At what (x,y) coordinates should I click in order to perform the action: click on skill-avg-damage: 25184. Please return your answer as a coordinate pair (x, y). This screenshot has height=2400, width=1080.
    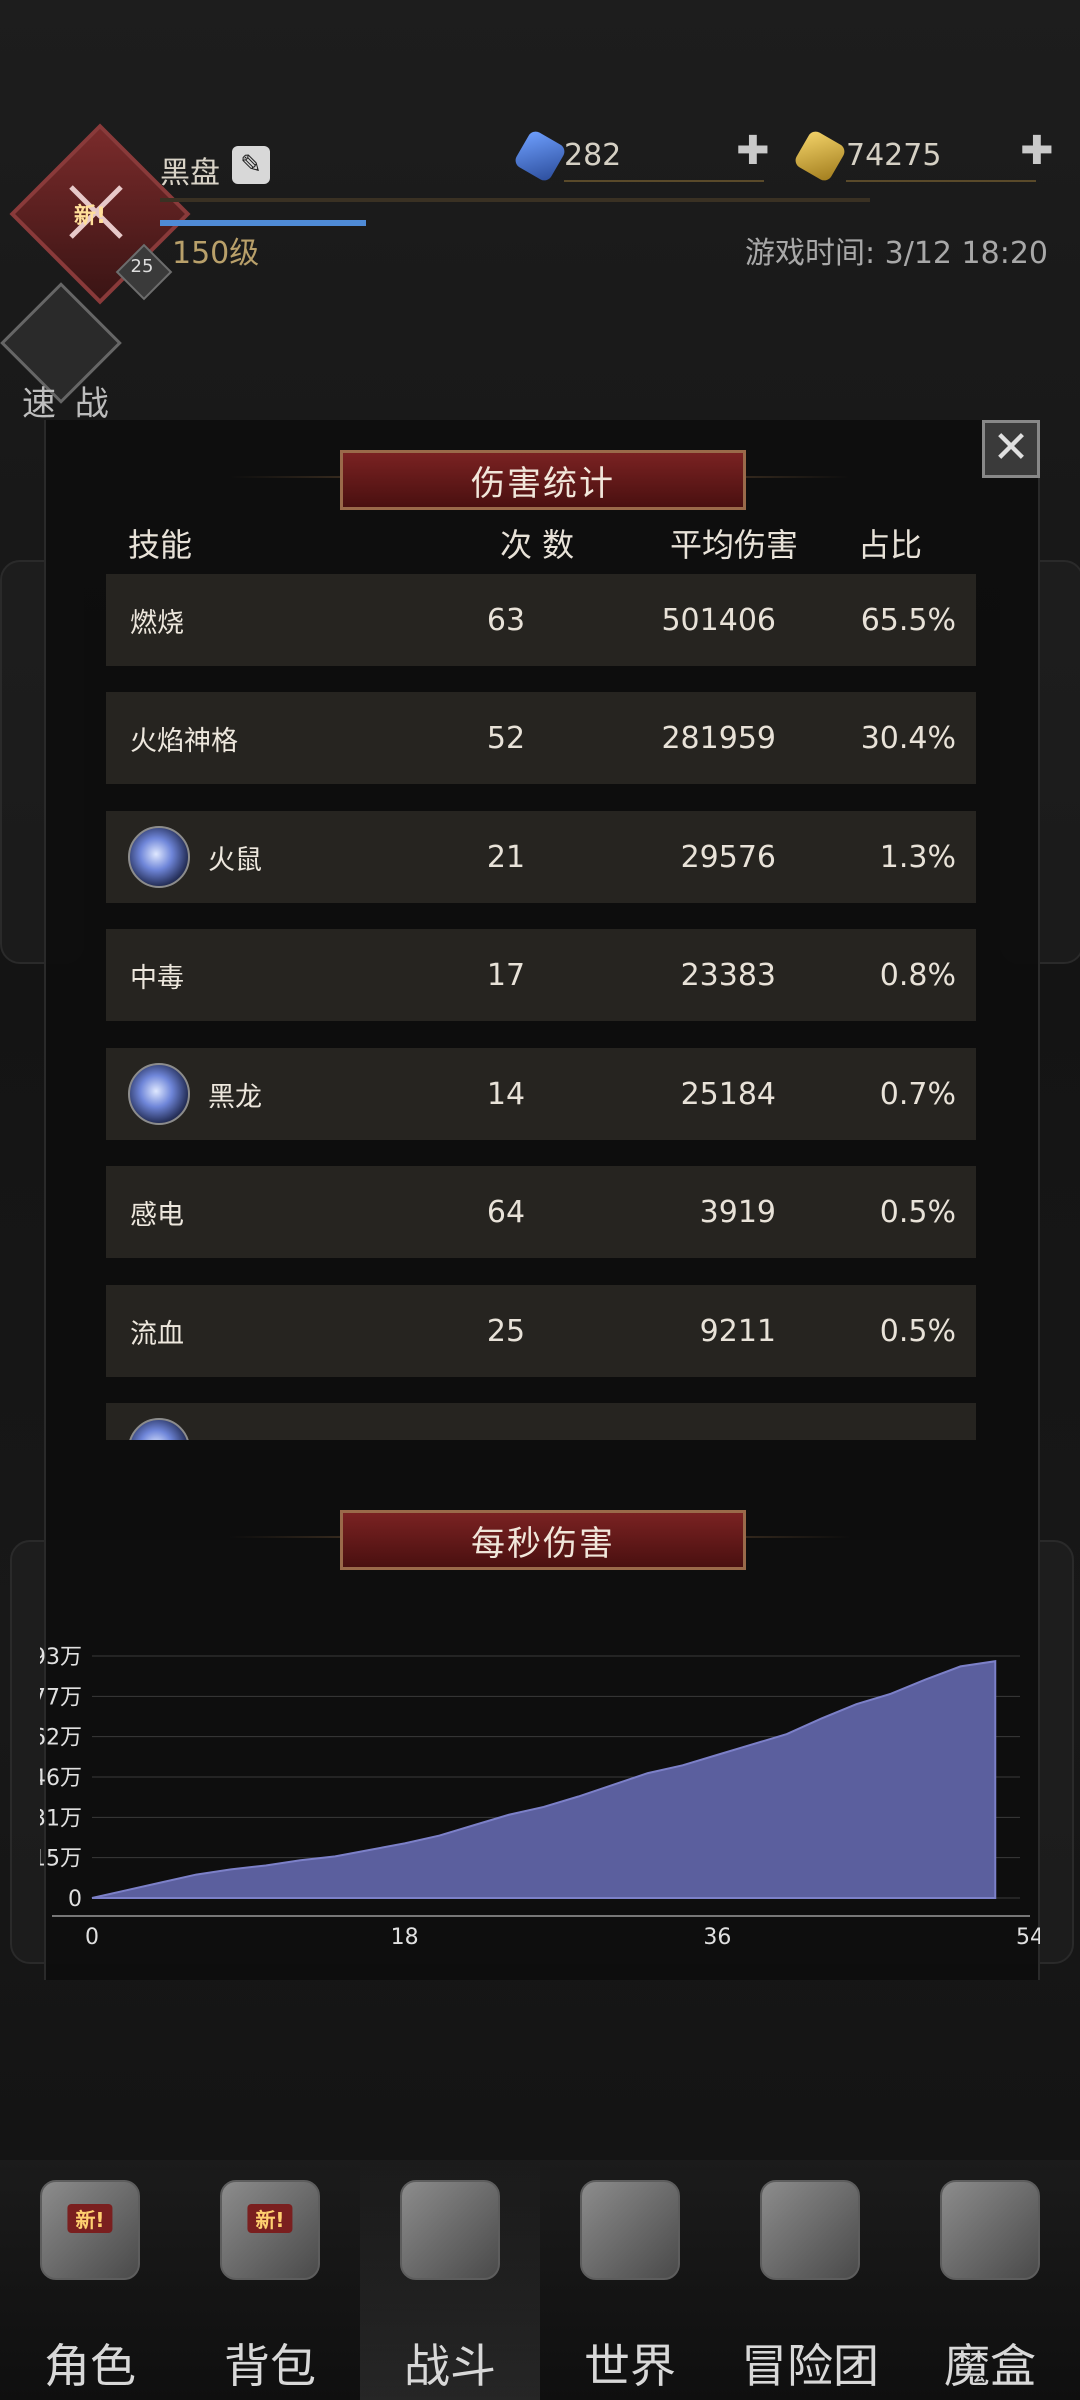
    Looking at the image, I should click on (728, 1094).